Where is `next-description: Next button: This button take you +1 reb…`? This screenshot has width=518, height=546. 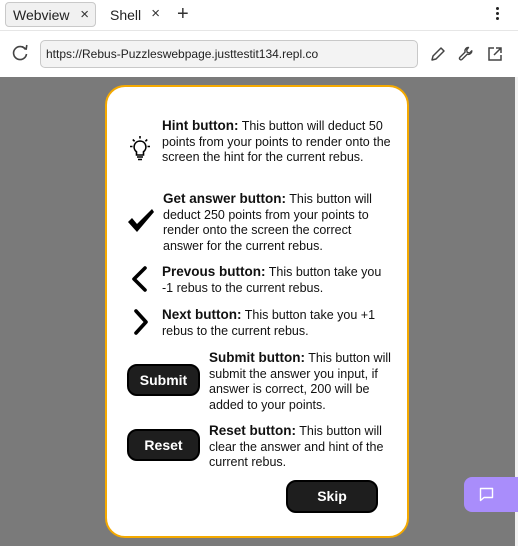 next-description: Next button: This button take you +1 reb… is located at coordinates (272, 323).